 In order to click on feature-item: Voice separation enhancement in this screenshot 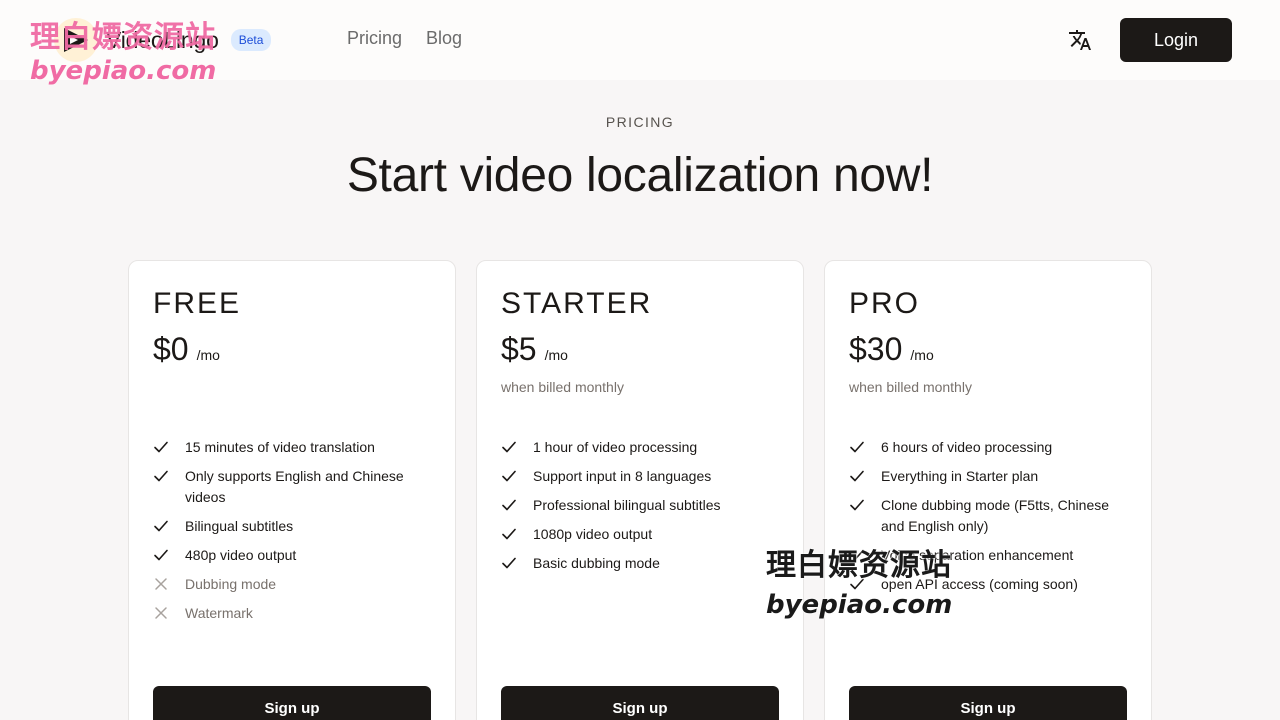, I will do `click(989, 555)`.